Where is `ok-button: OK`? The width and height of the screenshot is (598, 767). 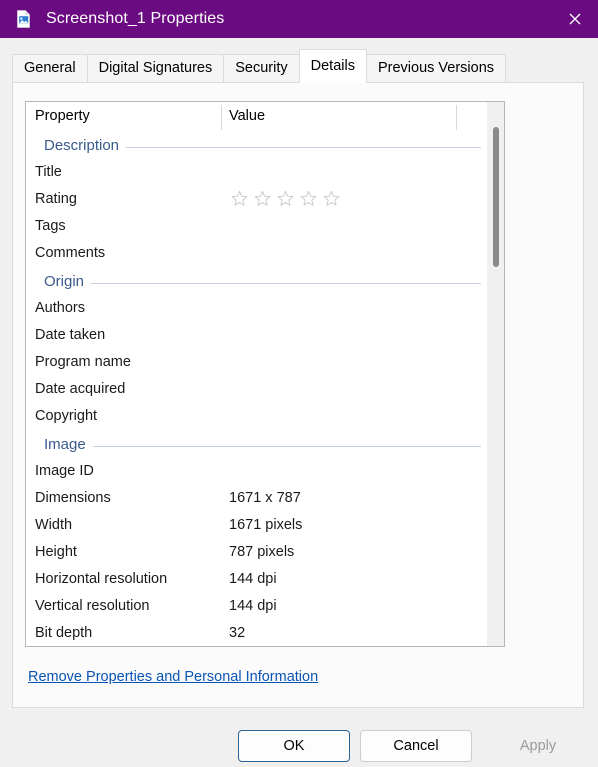
ok-button: OK is located at coordinates (294, 746).